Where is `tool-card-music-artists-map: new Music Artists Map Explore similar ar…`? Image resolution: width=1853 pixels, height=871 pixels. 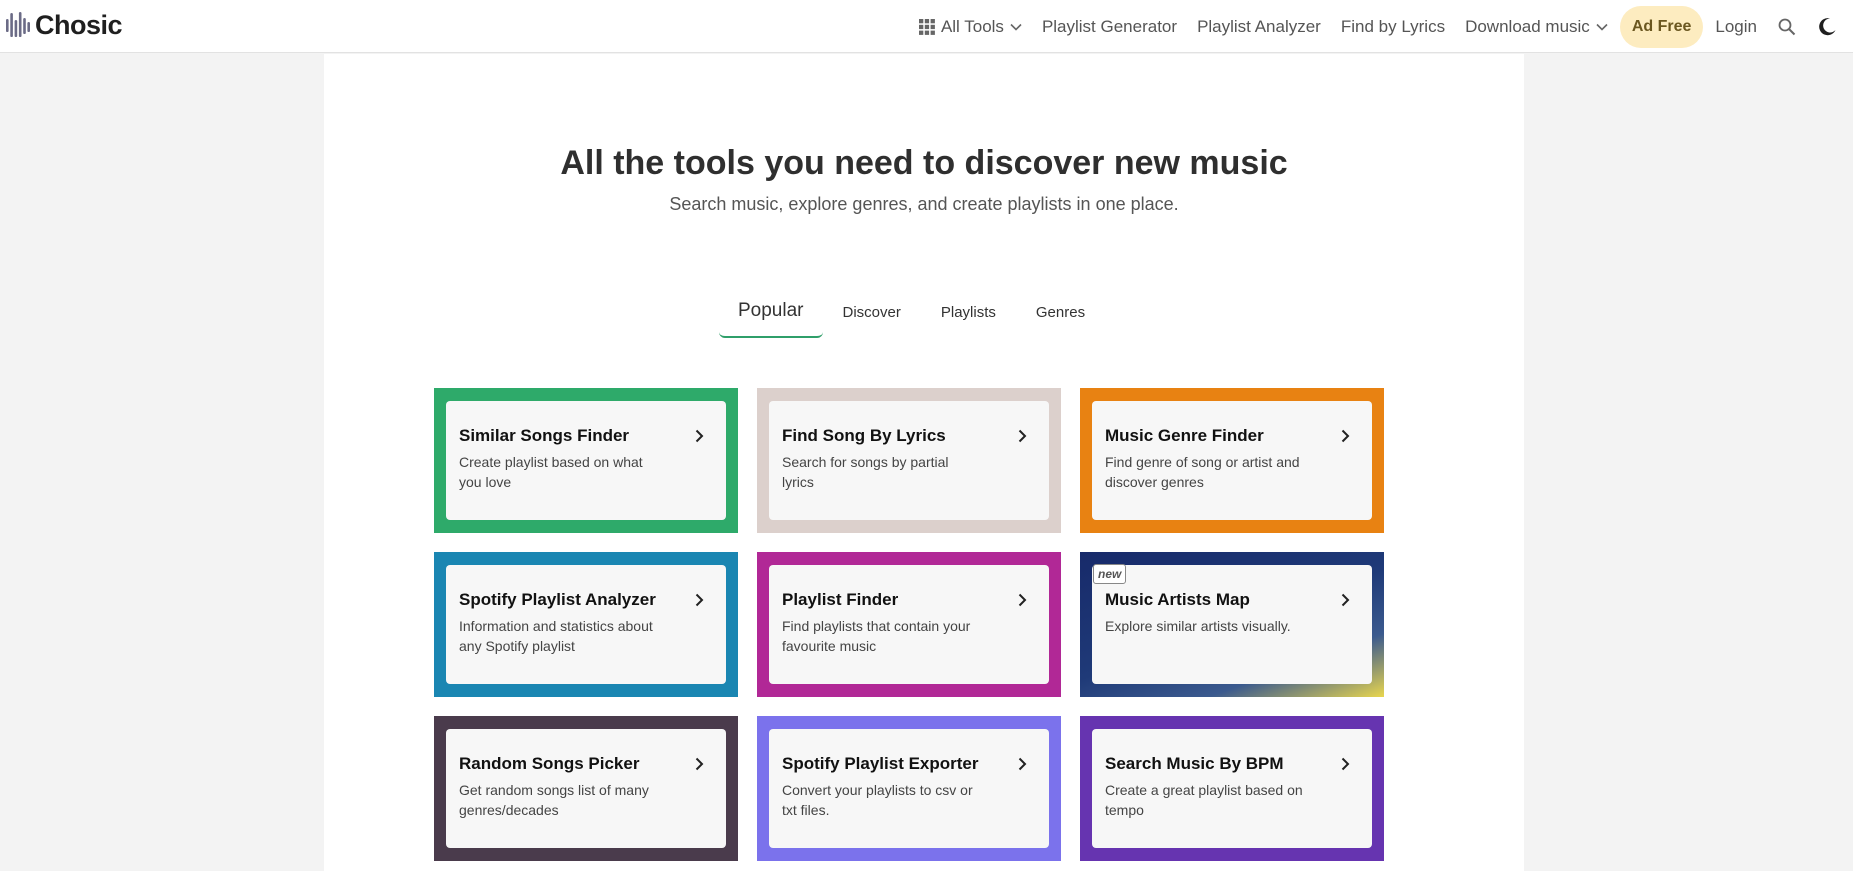
tool-card-music-artists-map: new Music Artists Map Explore similar ar… is located at coordinates (1232, 624).